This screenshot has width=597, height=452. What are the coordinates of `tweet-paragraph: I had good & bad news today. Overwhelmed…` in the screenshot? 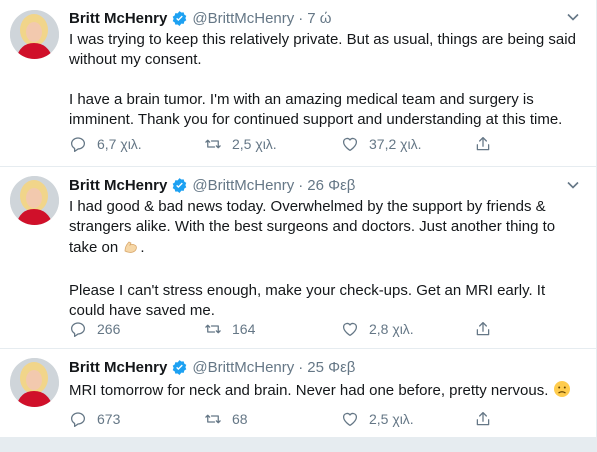 It's located at (323, 229).